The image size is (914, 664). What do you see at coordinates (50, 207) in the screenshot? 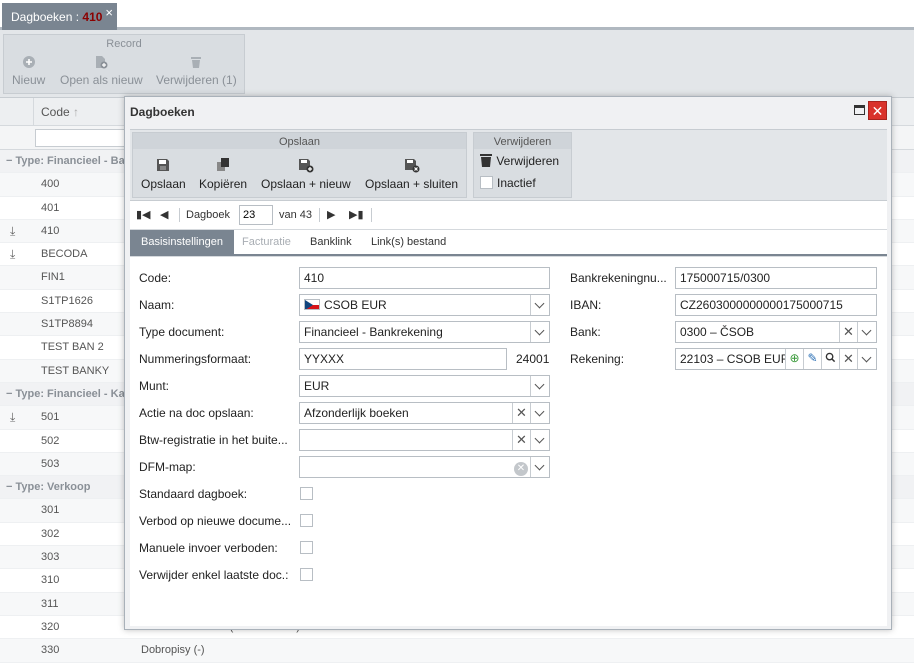
I see `cell-code: 401` at bounding box center [50, 207].